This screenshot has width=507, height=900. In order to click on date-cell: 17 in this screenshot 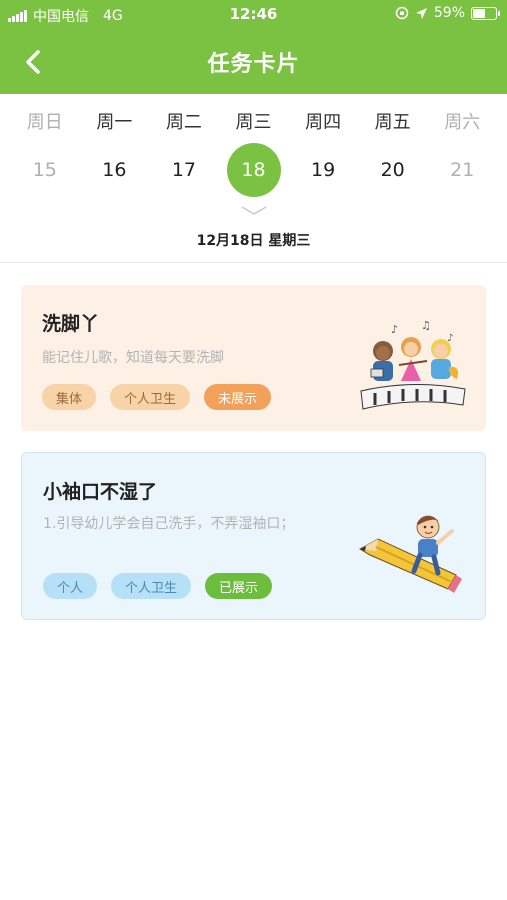, I will do `click(184, 170)`.